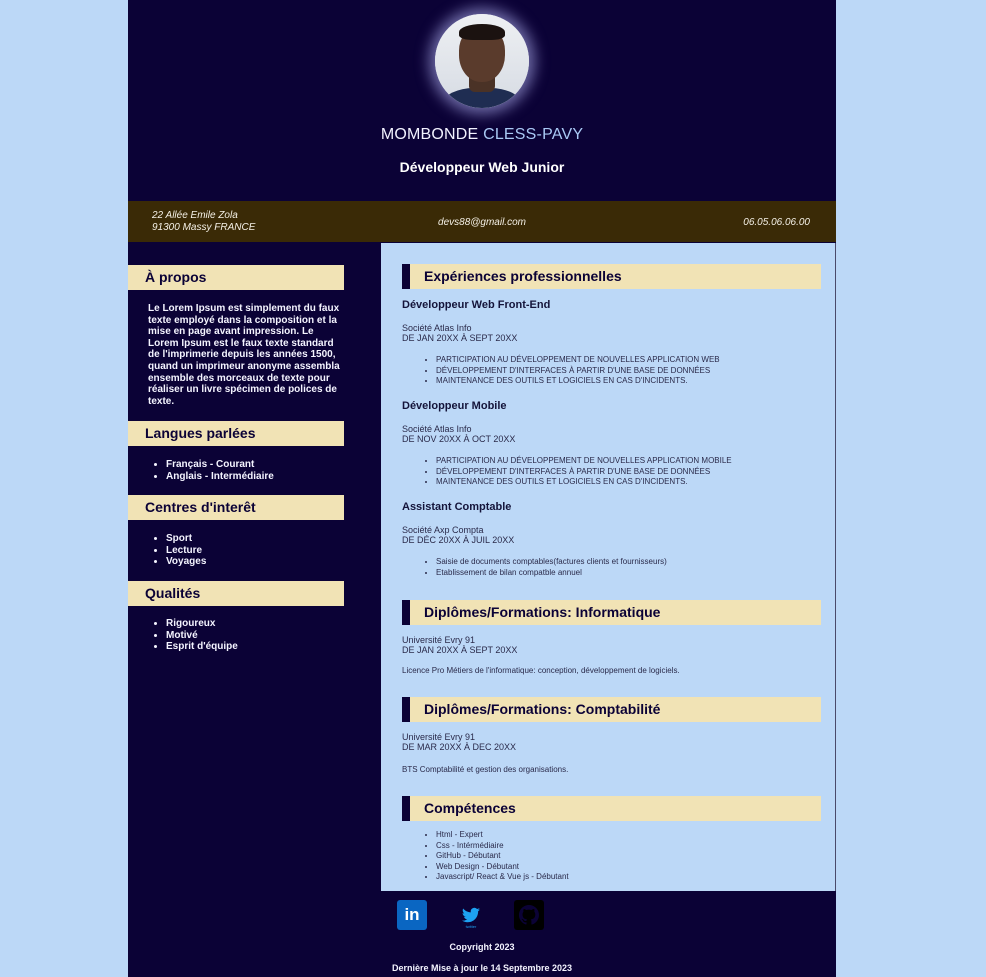 The height and width of the screenshot is (977, 986). What do you see at coordinates (502, 856) in the screenshot?
I see `list-item: GitHub - Débutant` at bounding box center [502, 856].